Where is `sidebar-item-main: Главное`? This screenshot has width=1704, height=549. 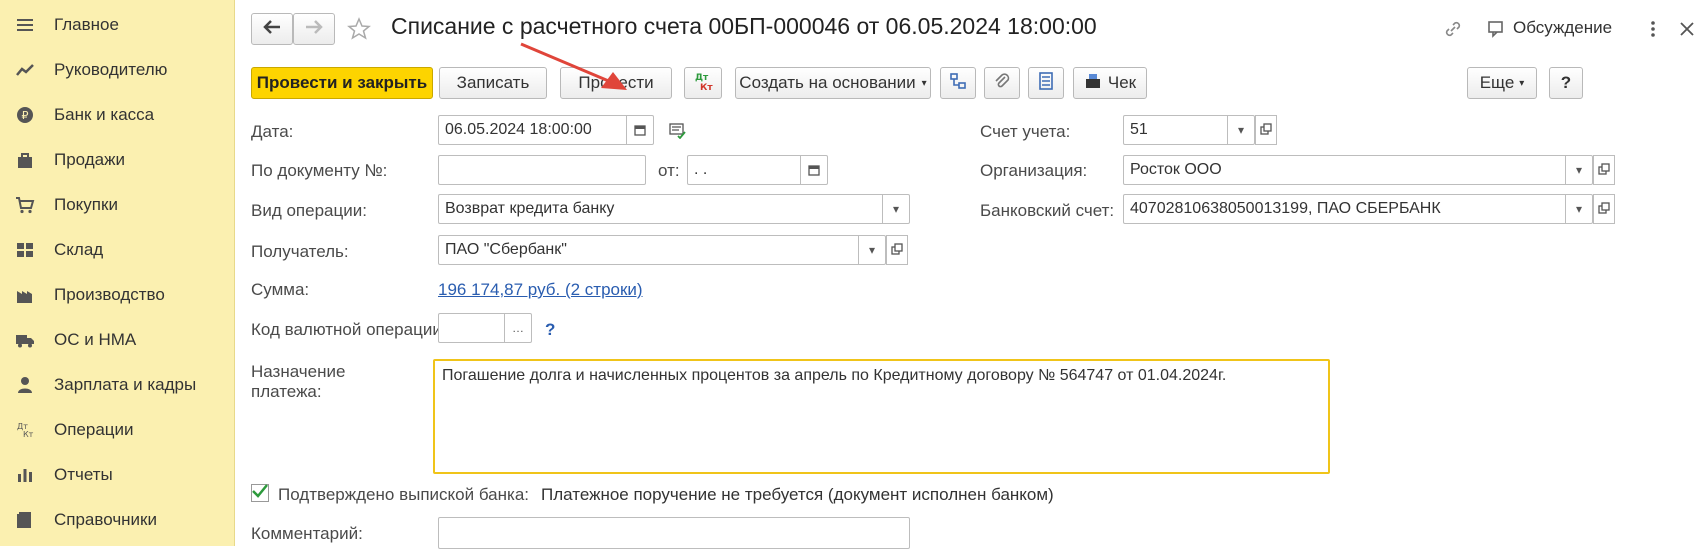
sidebar-item-main: Главное is located at coordinates (117, 25).